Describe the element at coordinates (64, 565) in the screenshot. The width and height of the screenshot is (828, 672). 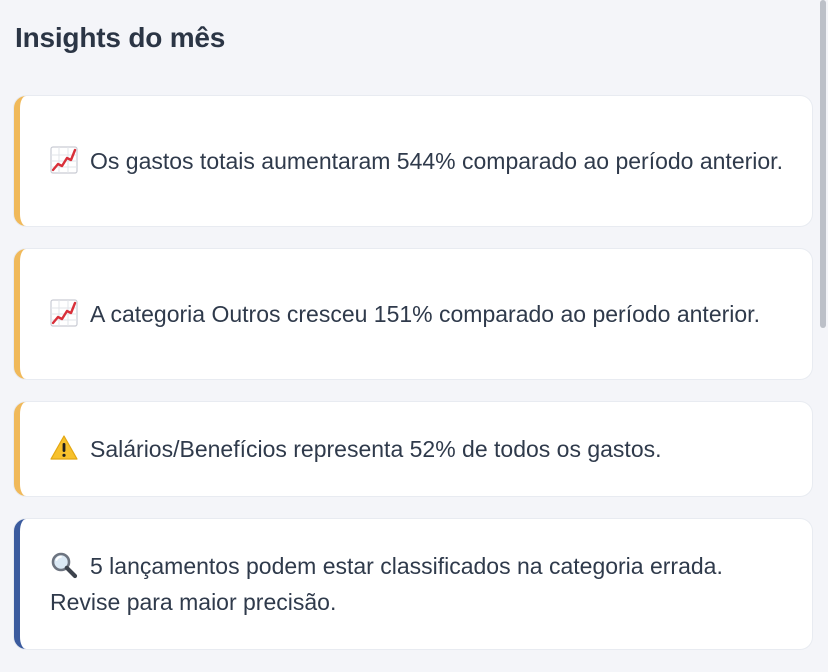
I see `magnifier-icon` at that location.